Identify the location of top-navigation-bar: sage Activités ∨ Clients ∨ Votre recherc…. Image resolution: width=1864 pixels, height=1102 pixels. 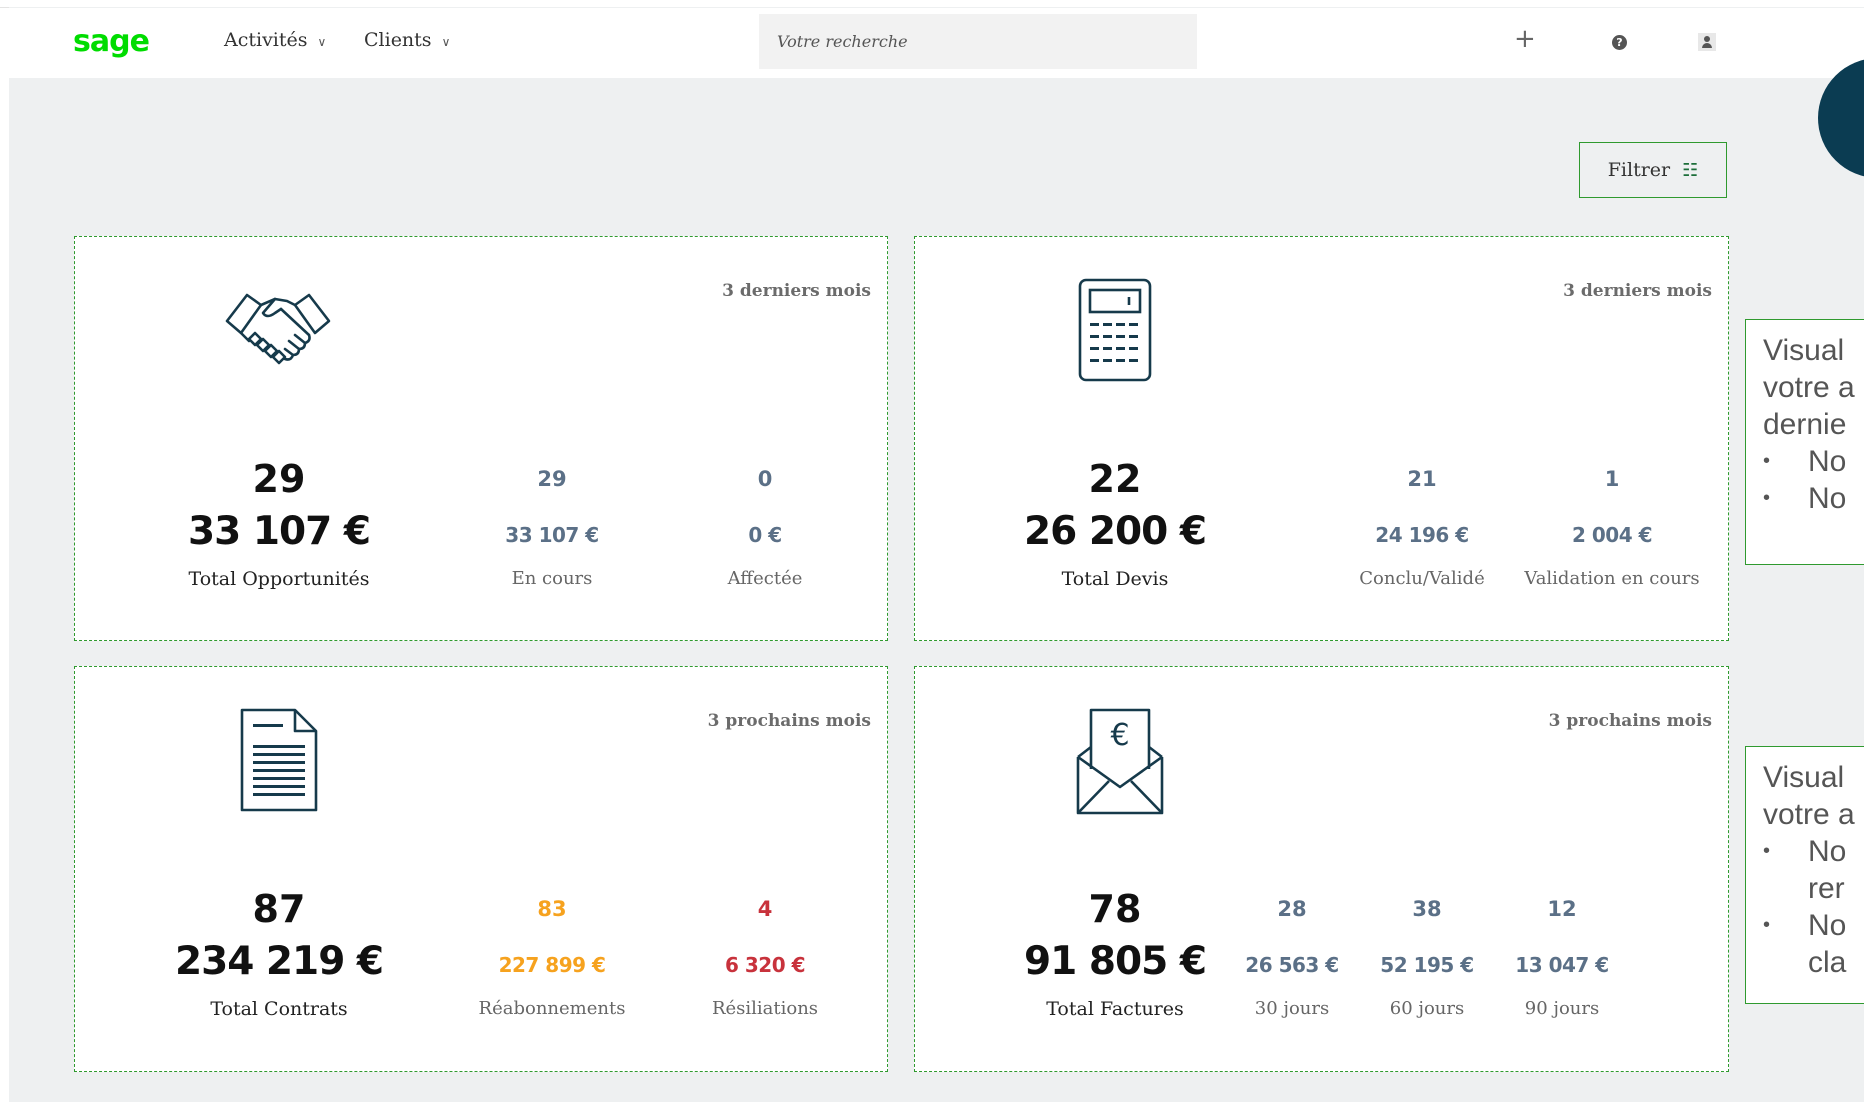
(936, 43).